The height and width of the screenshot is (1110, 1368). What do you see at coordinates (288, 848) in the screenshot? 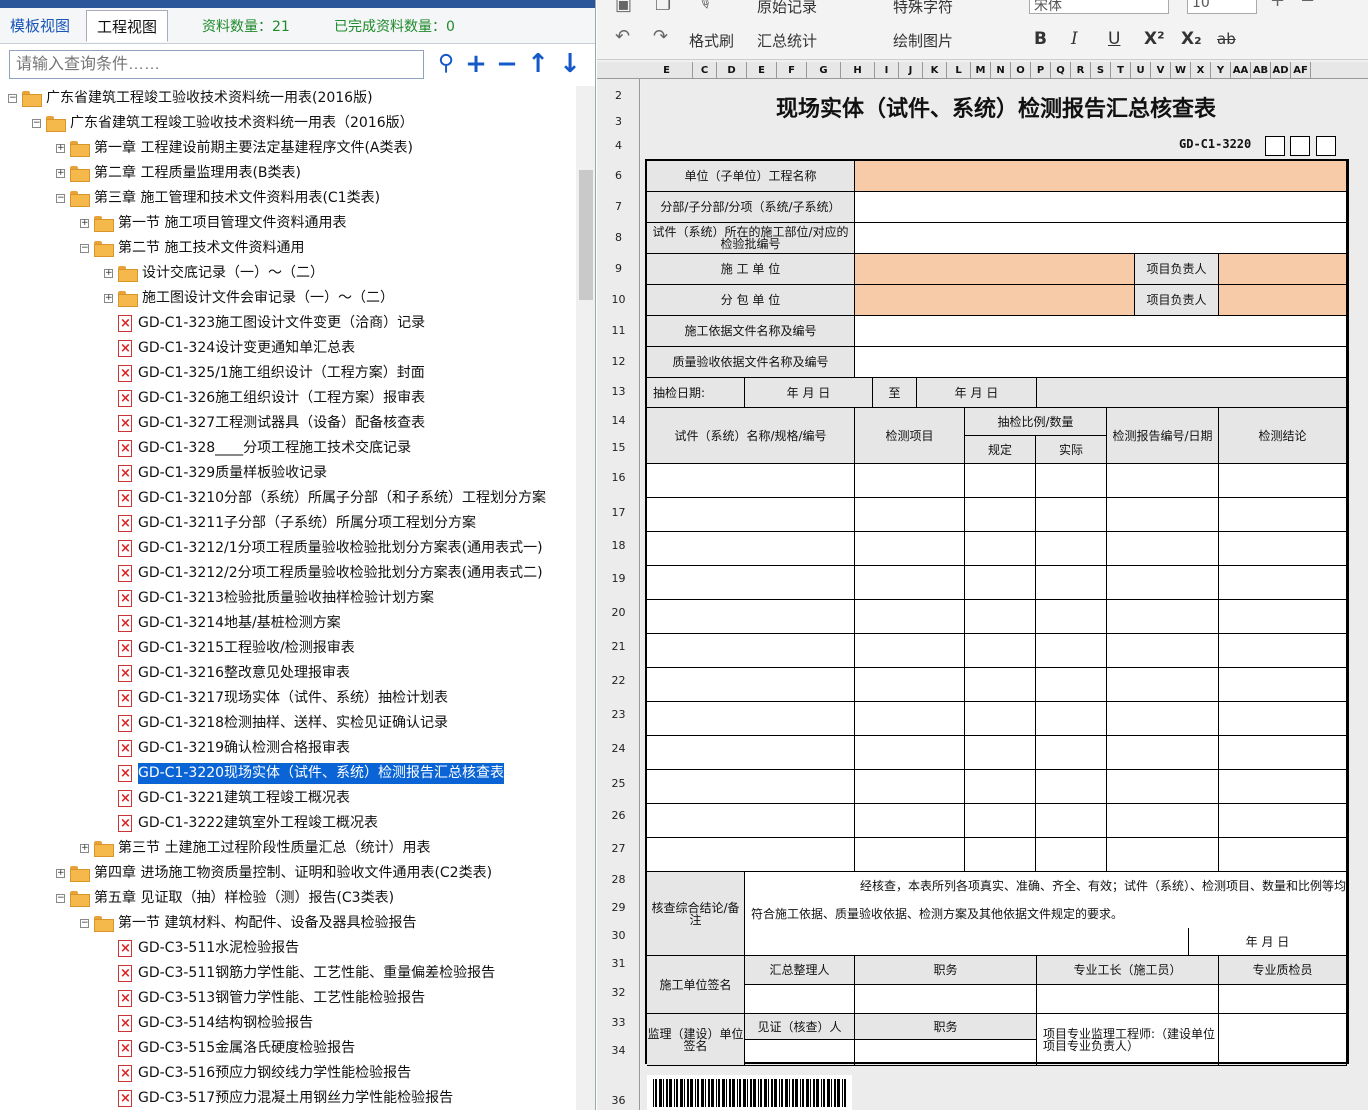
I see `tree-folder-node: + 第三节 土建施工过程阶段性质量汇总（统计）用表` at bounding box center [288, 848].